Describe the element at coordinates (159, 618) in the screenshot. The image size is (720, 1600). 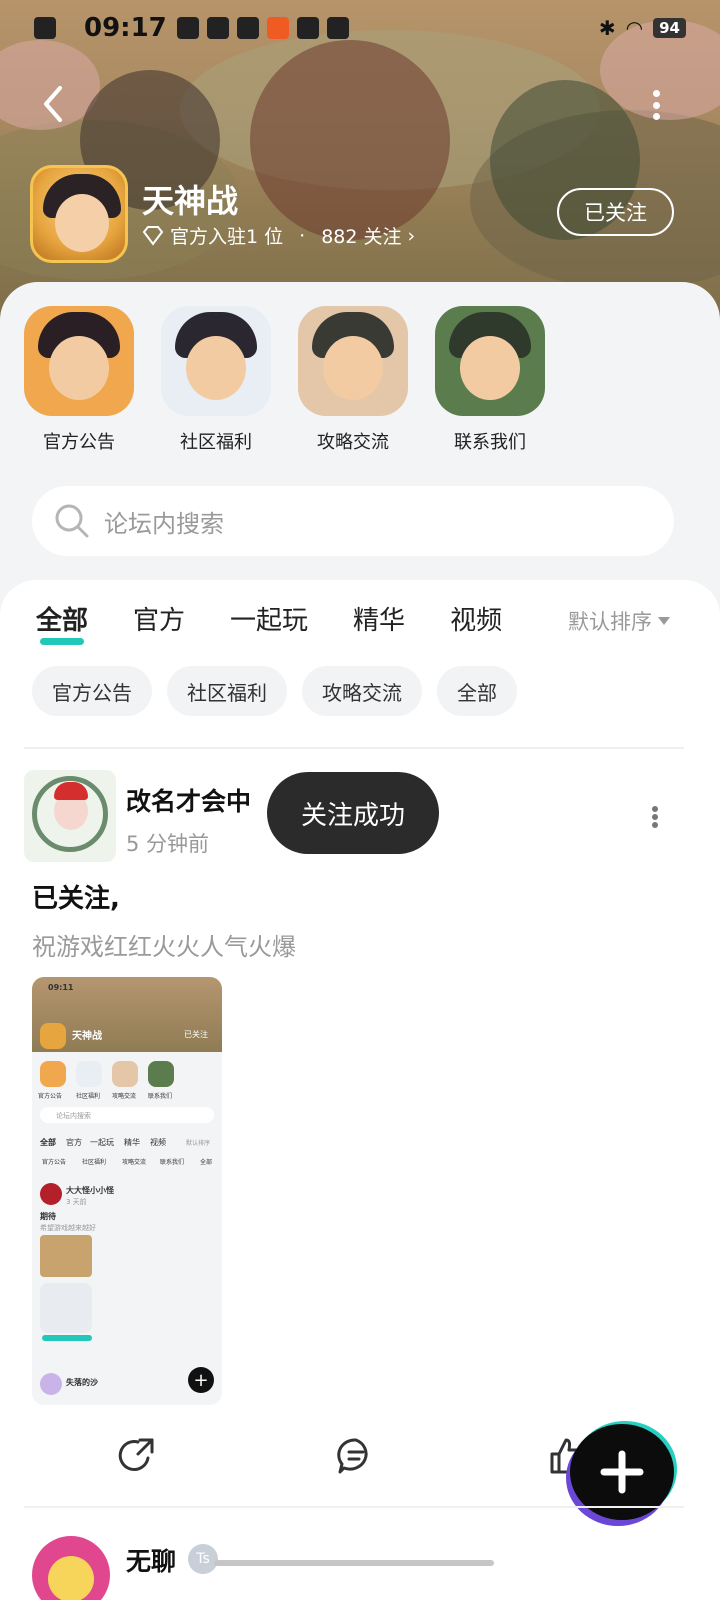
I see `tab-official: 官方` at that location.